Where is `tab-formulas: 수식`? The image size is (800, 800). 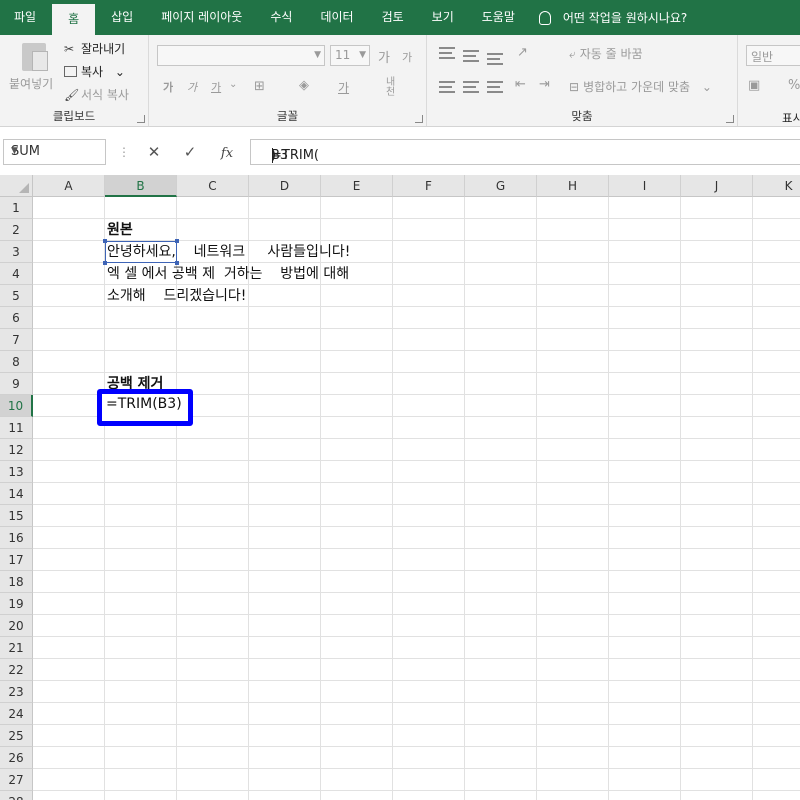
tab-formulas: 수식 is located at coordinates (281, 17).